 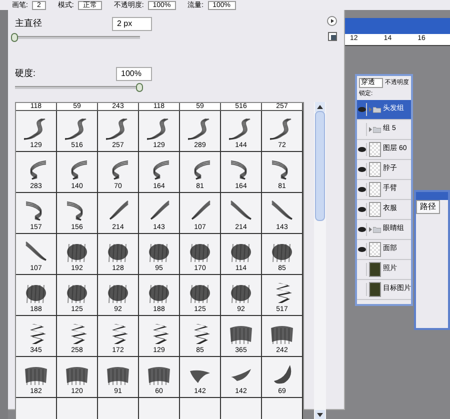 What do you see at coordinates (134, 74) in the screenshot?
I see `hardness-field: 100%` at bounding box center [134, 74].